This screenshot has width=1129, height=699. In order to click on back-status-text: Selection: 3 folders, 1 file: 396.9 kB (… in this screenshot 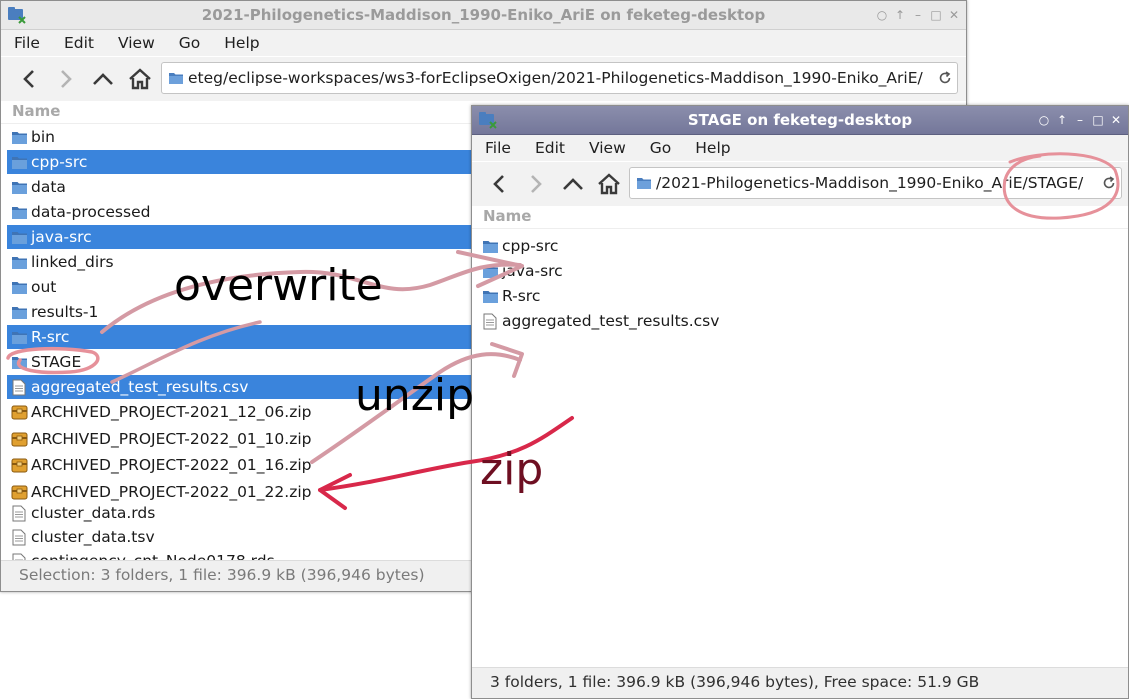, I will do `click(222, 575)`.